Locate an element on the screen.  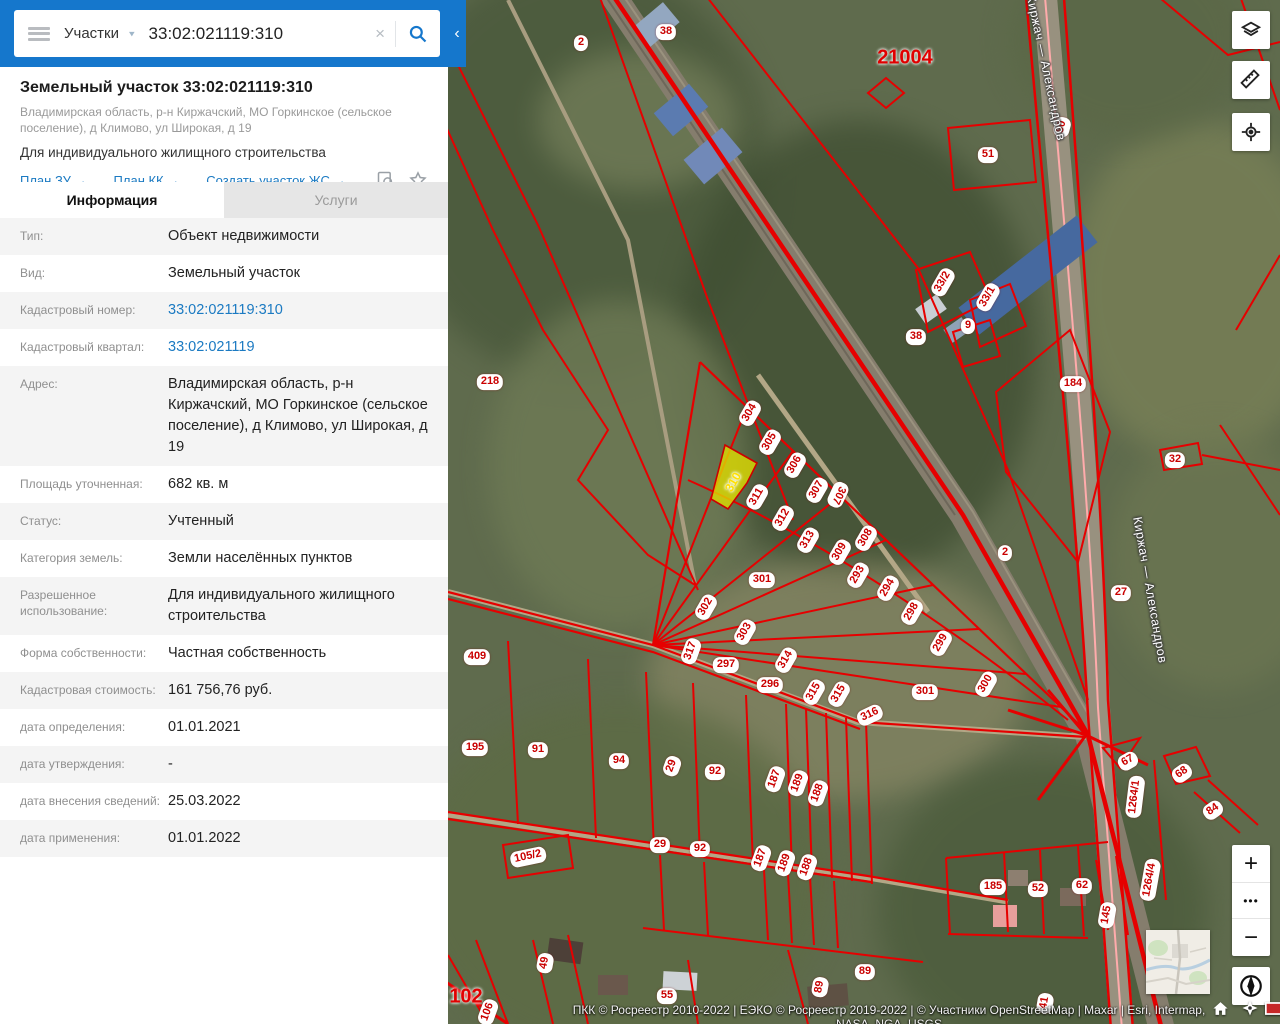
parcel-number-label: 304 is located at coordinates (750, 413).